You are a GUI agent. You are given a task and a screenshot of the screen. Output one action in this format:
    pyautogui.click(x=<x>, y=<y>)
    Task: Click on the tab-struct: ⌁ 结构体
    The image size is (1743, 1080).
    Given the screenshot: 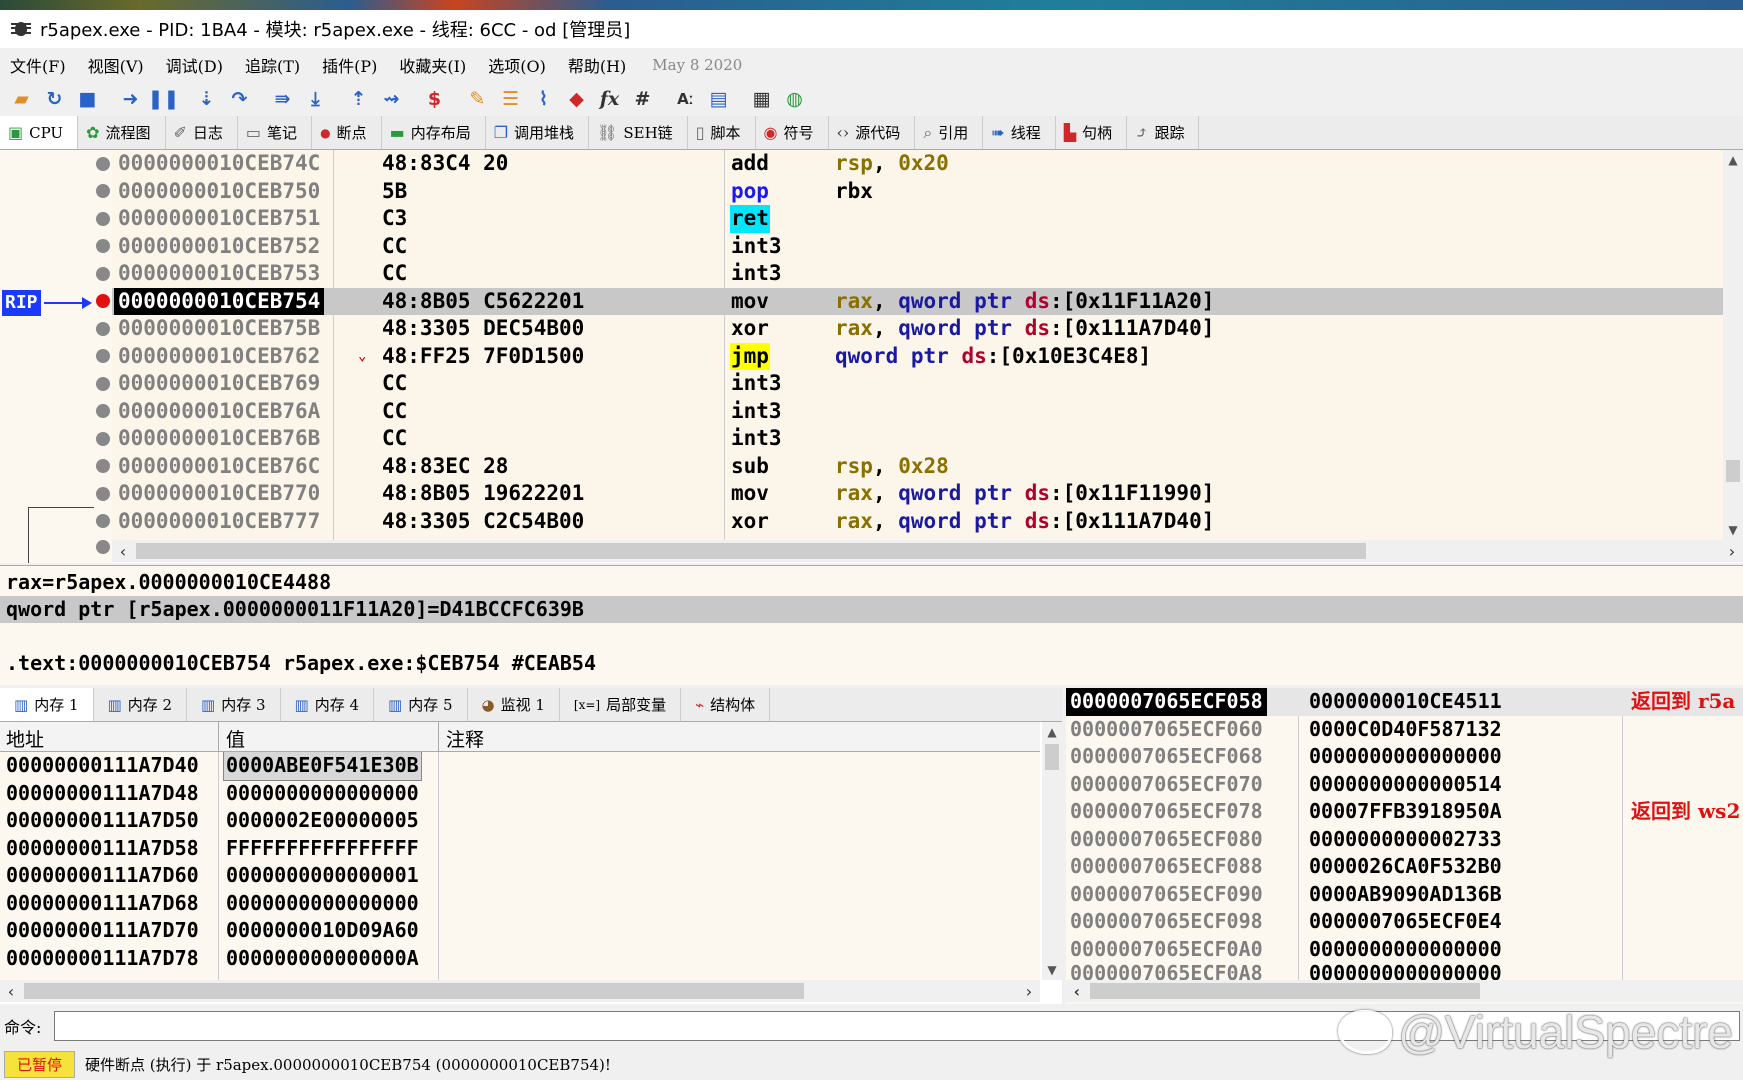 What is the action you would take?
    pyautogui.click(x=726, y=704)
    